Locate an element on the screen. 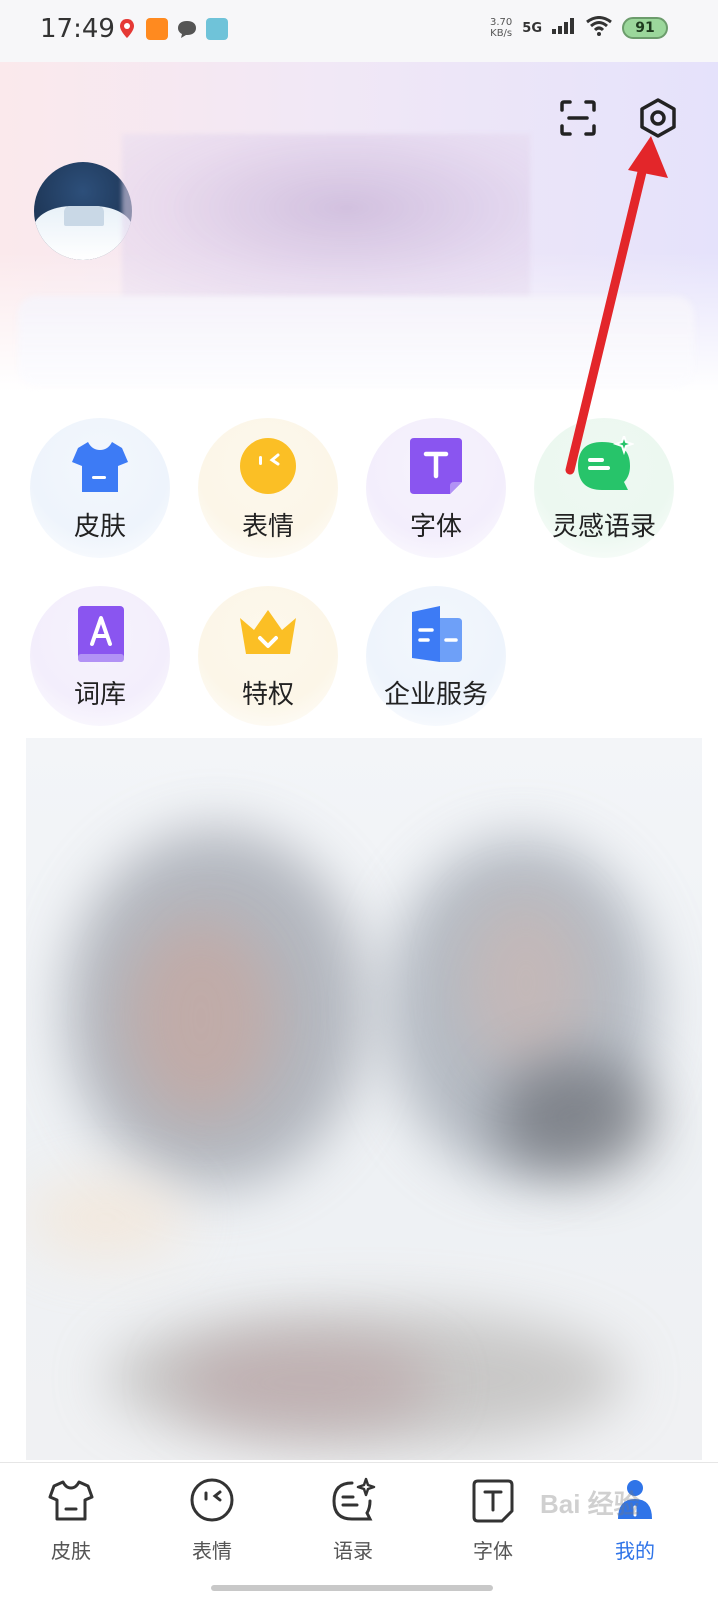  signal-icon is located at coordinates (564, 28).